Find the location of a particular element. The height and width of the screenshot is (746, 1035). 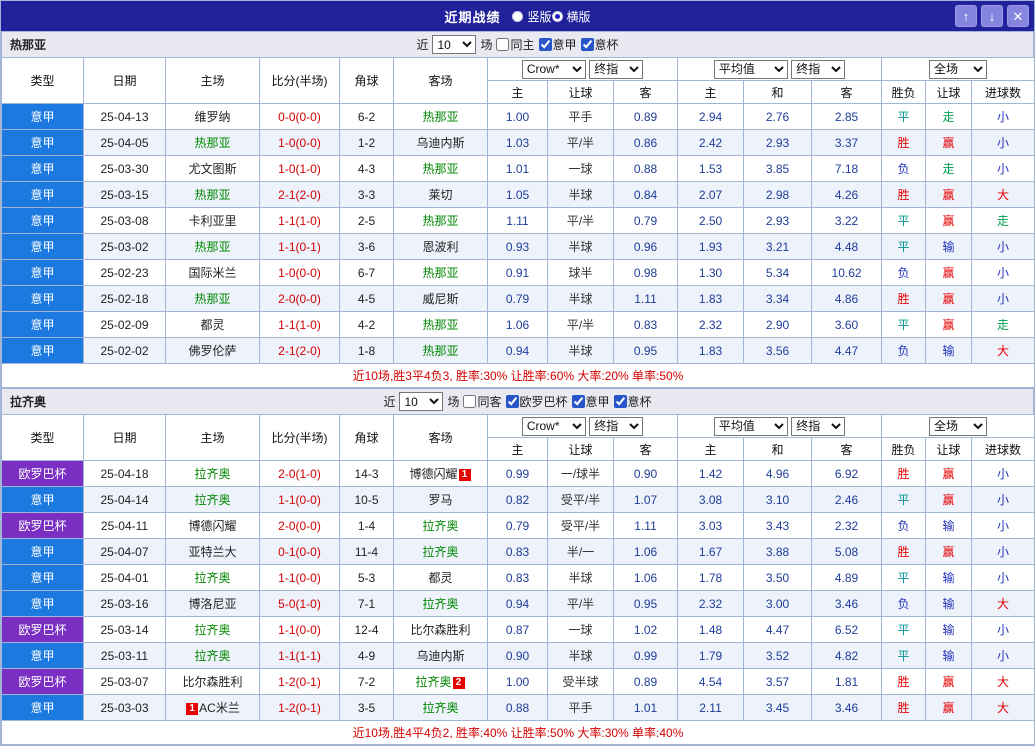

home-team: 1 AC米兰 is located at coordinates (212, 707).